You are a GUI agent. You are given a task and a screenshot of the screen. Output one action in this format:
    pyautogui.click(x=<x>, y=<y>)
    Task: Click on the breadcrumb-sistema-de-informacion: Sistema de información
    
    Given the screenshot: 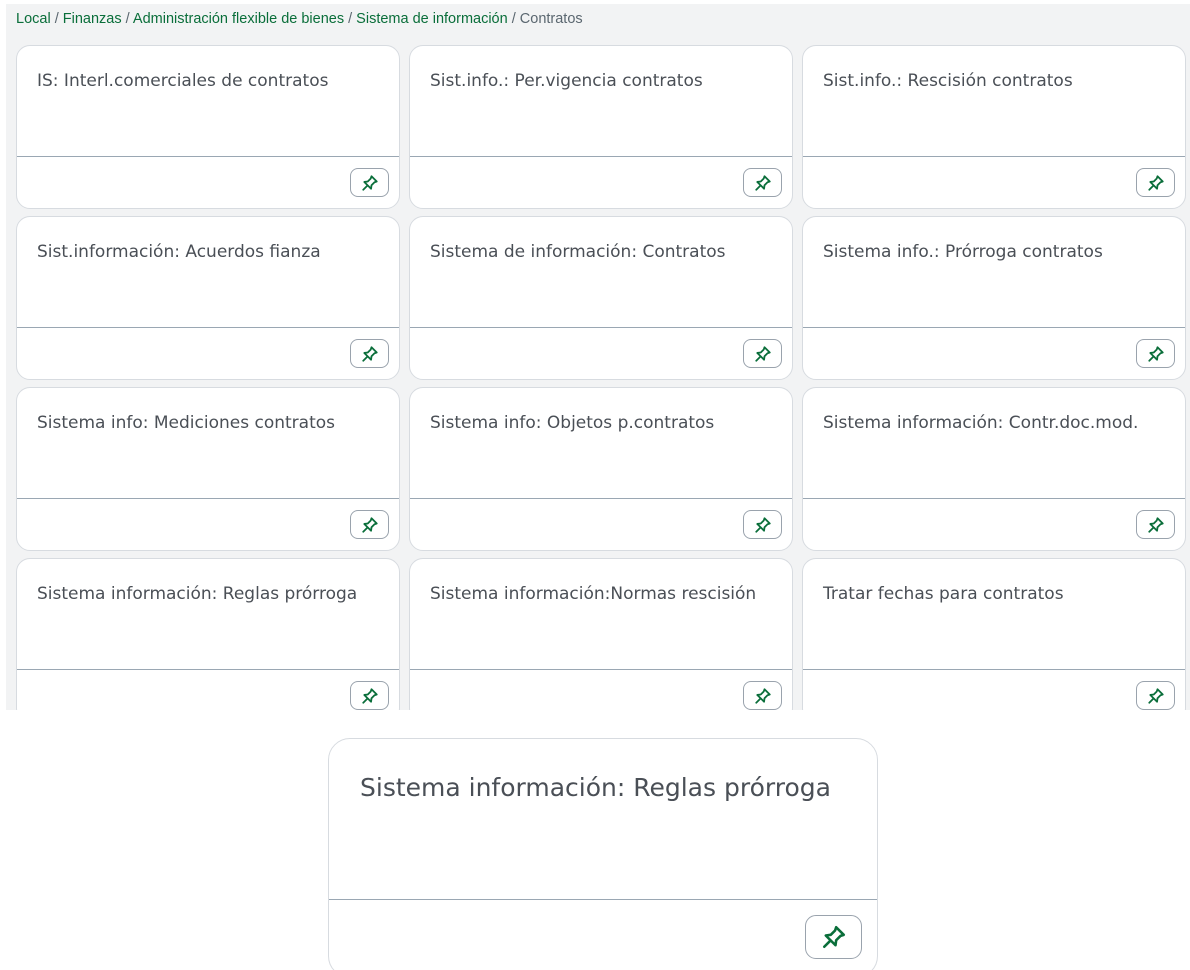 What is the action you would take?
    pyautogui.click(x=432, y=19)
    